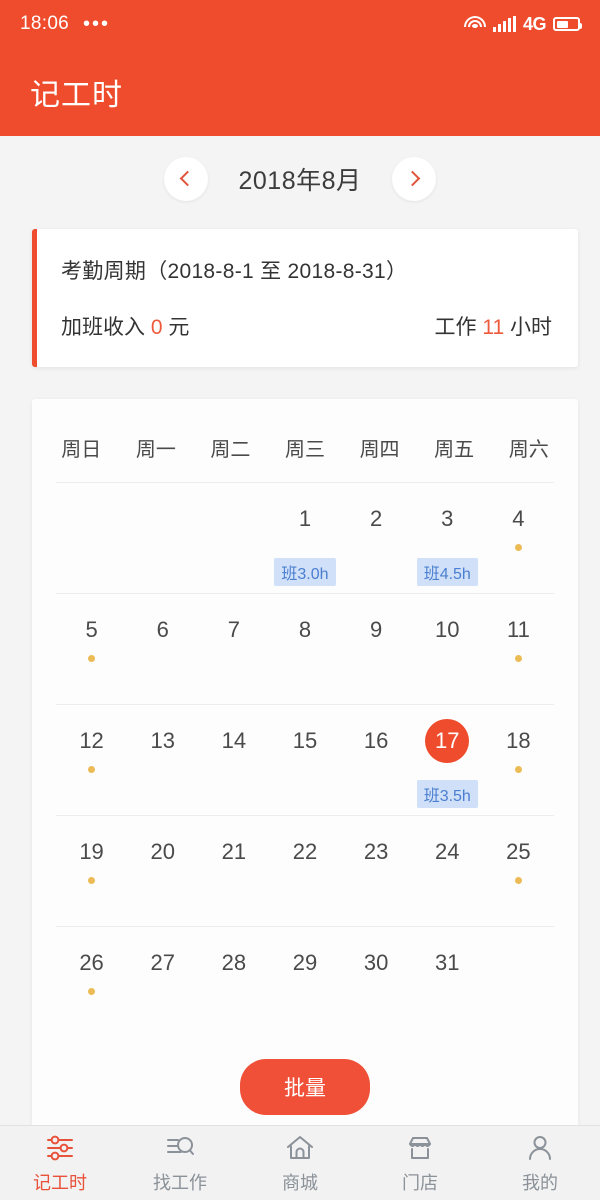 The width and height of the screenshot is (600, 1200). What do you see at coordinates (518, 740) in the screenshot?
I see `day-number: 18` at bounding box center [518, 740].